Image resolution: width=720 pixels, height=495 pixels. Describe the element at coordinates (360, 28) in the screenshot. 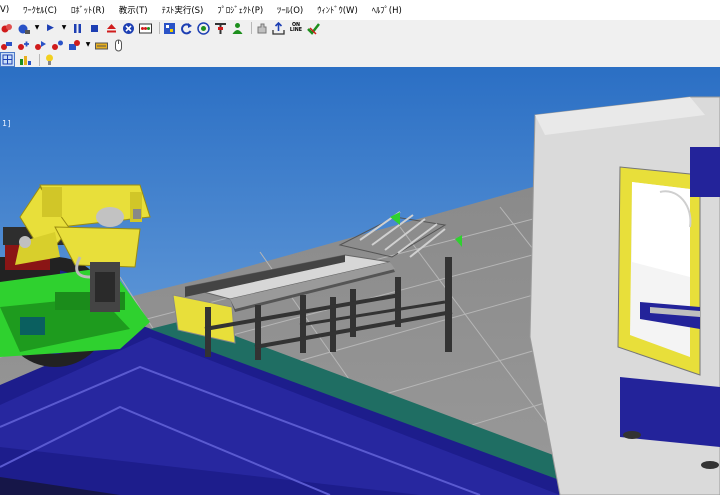

I see `main-toolbar: ▼ ▶ ▼ ON LINE` at that location.